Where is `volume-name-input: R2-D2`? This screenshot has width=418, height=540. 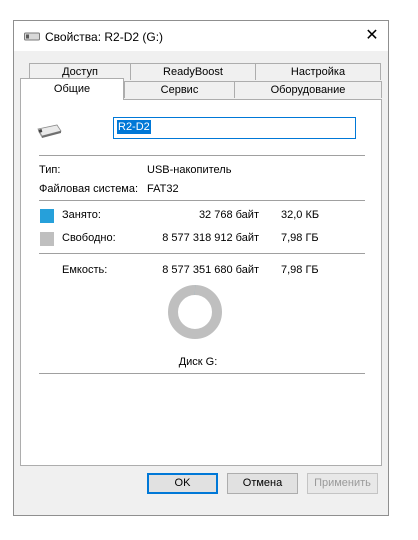
volume-name-input: R2-D2 is located at coordinates (234, 128).